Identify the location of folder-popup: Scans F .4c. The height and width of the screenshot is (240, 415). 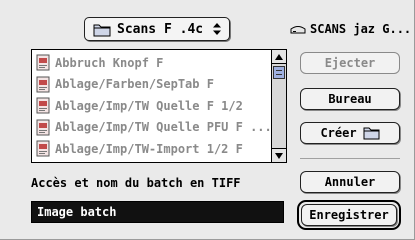
(157, 29).